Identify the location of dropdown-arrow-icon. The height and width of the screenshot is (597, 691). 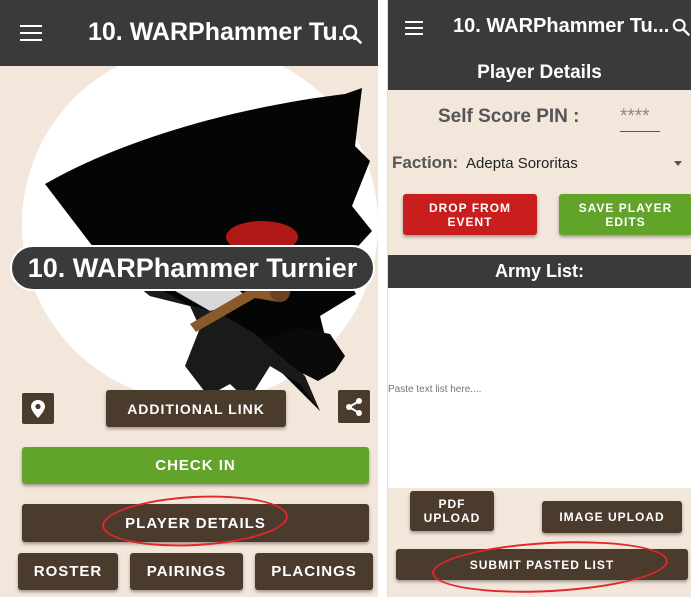
(678, 163).